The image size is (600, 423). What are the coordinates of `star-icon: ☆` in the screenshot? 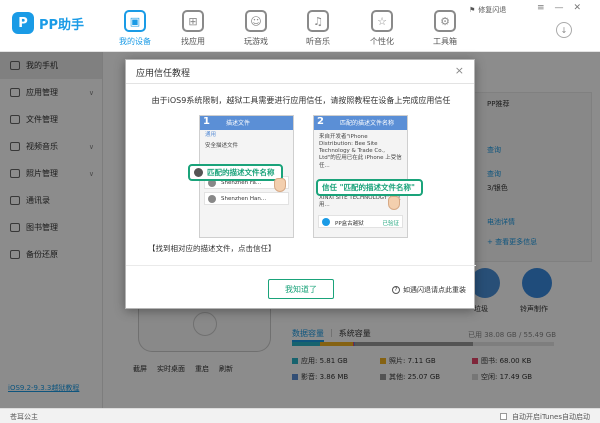 It's located at (382, 21).